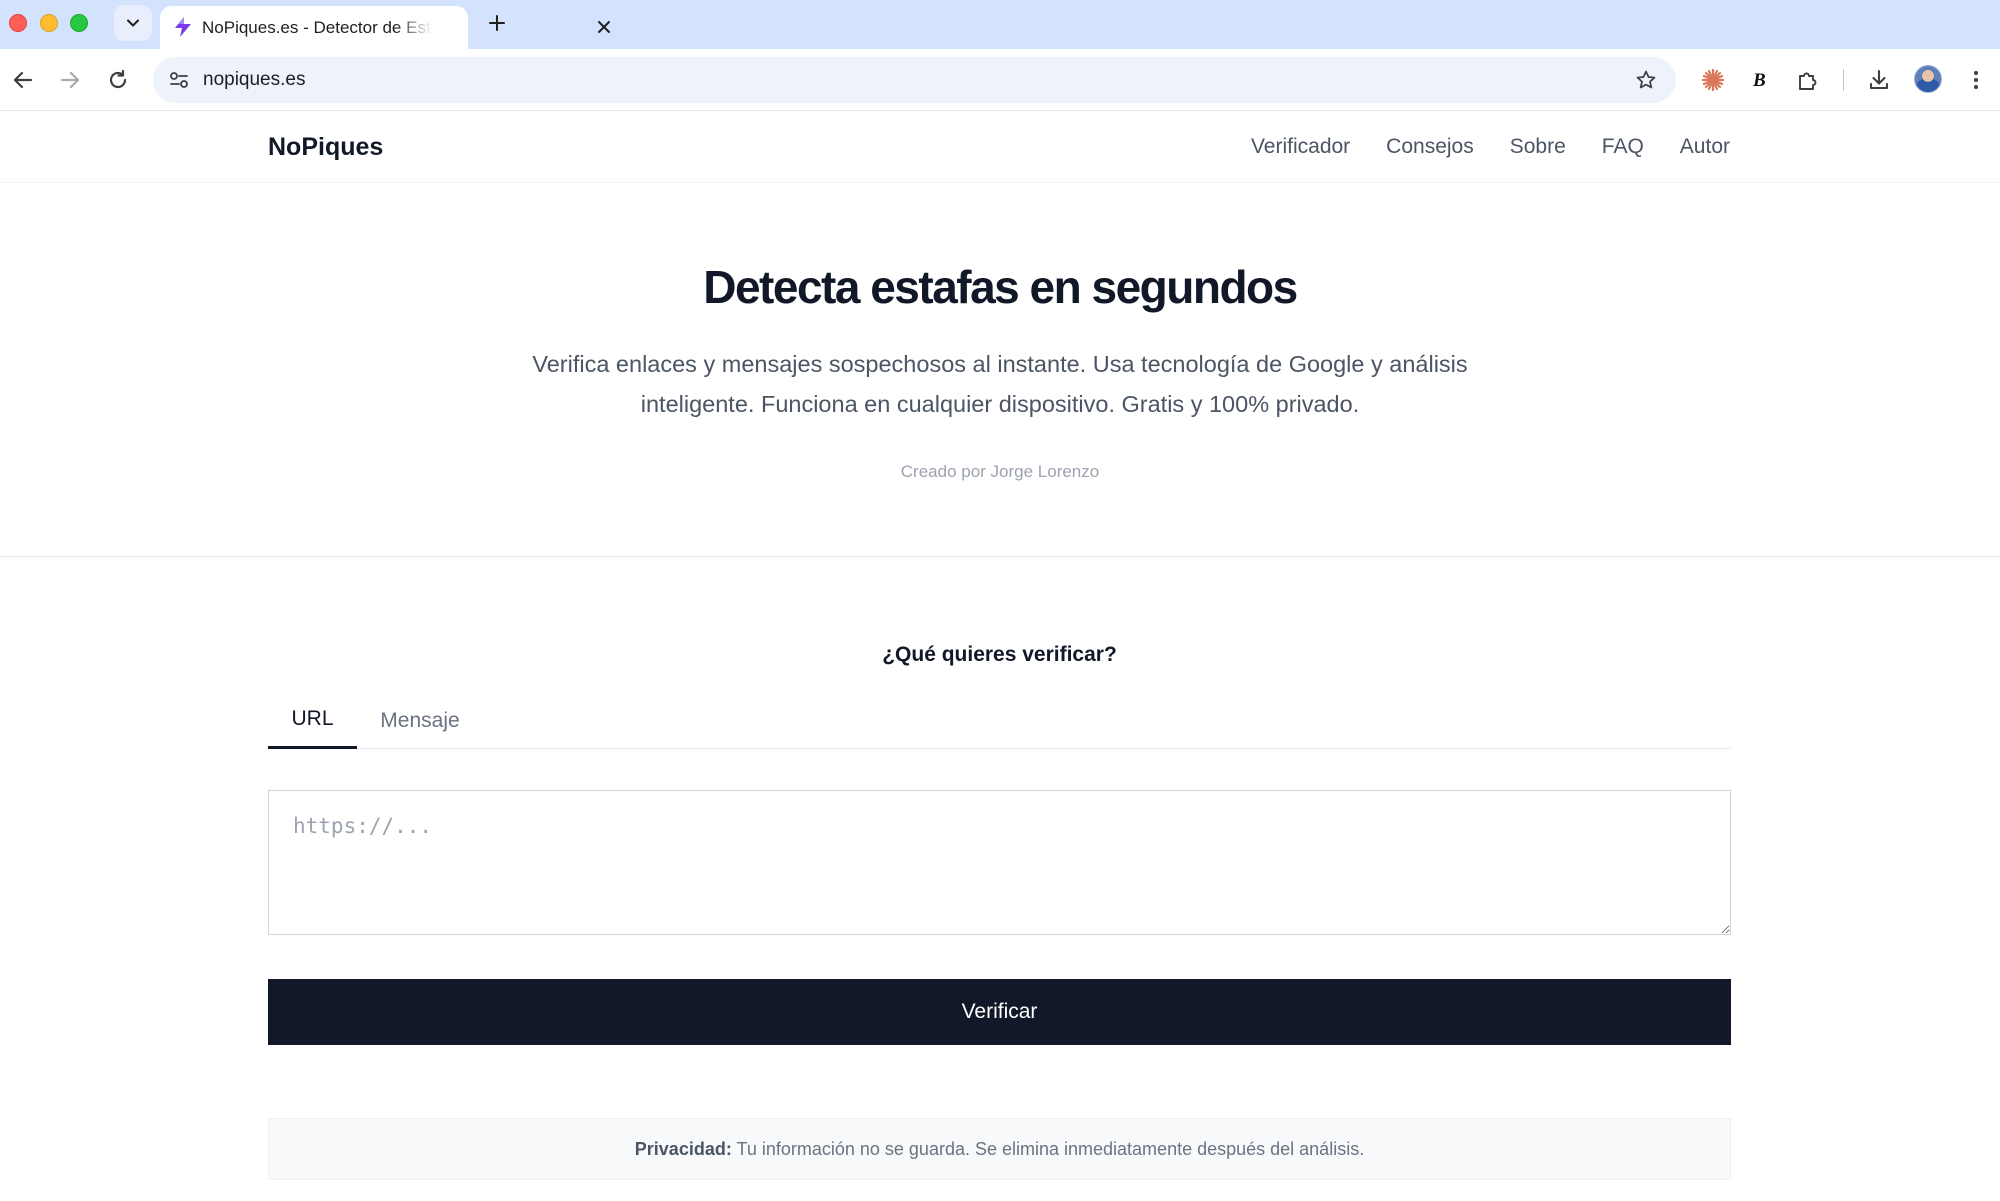 This screenshot has width=2000, height=1201. I want to click on forward-icon, so click(70, 80).